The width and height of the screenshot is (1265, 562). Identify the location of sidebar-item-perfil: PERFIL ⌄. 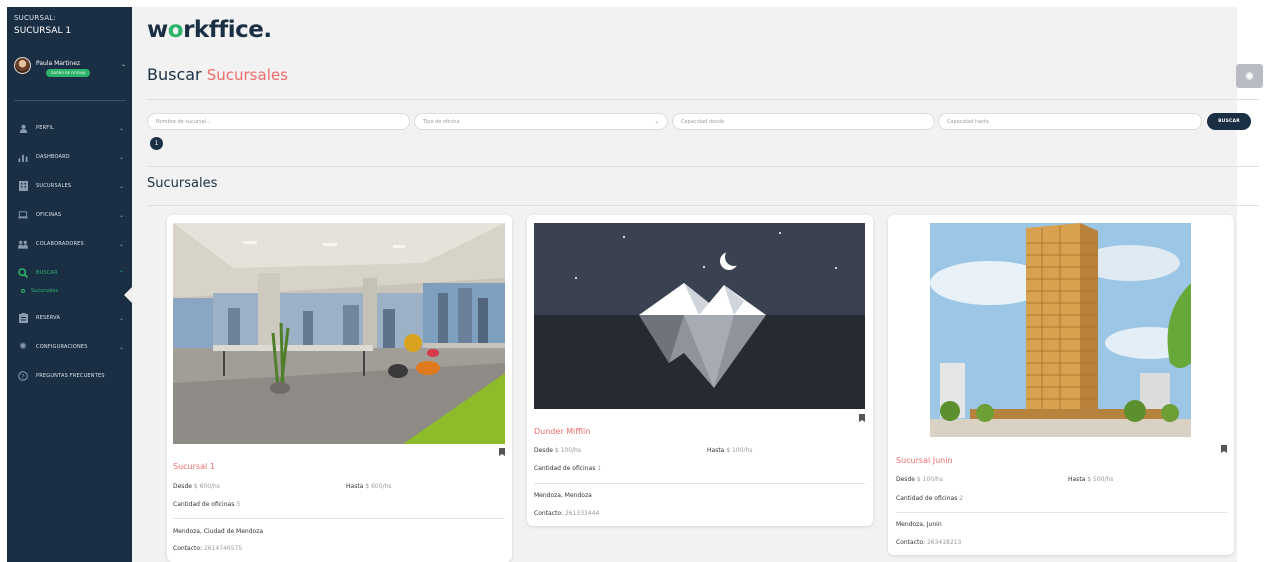
(69, 128).